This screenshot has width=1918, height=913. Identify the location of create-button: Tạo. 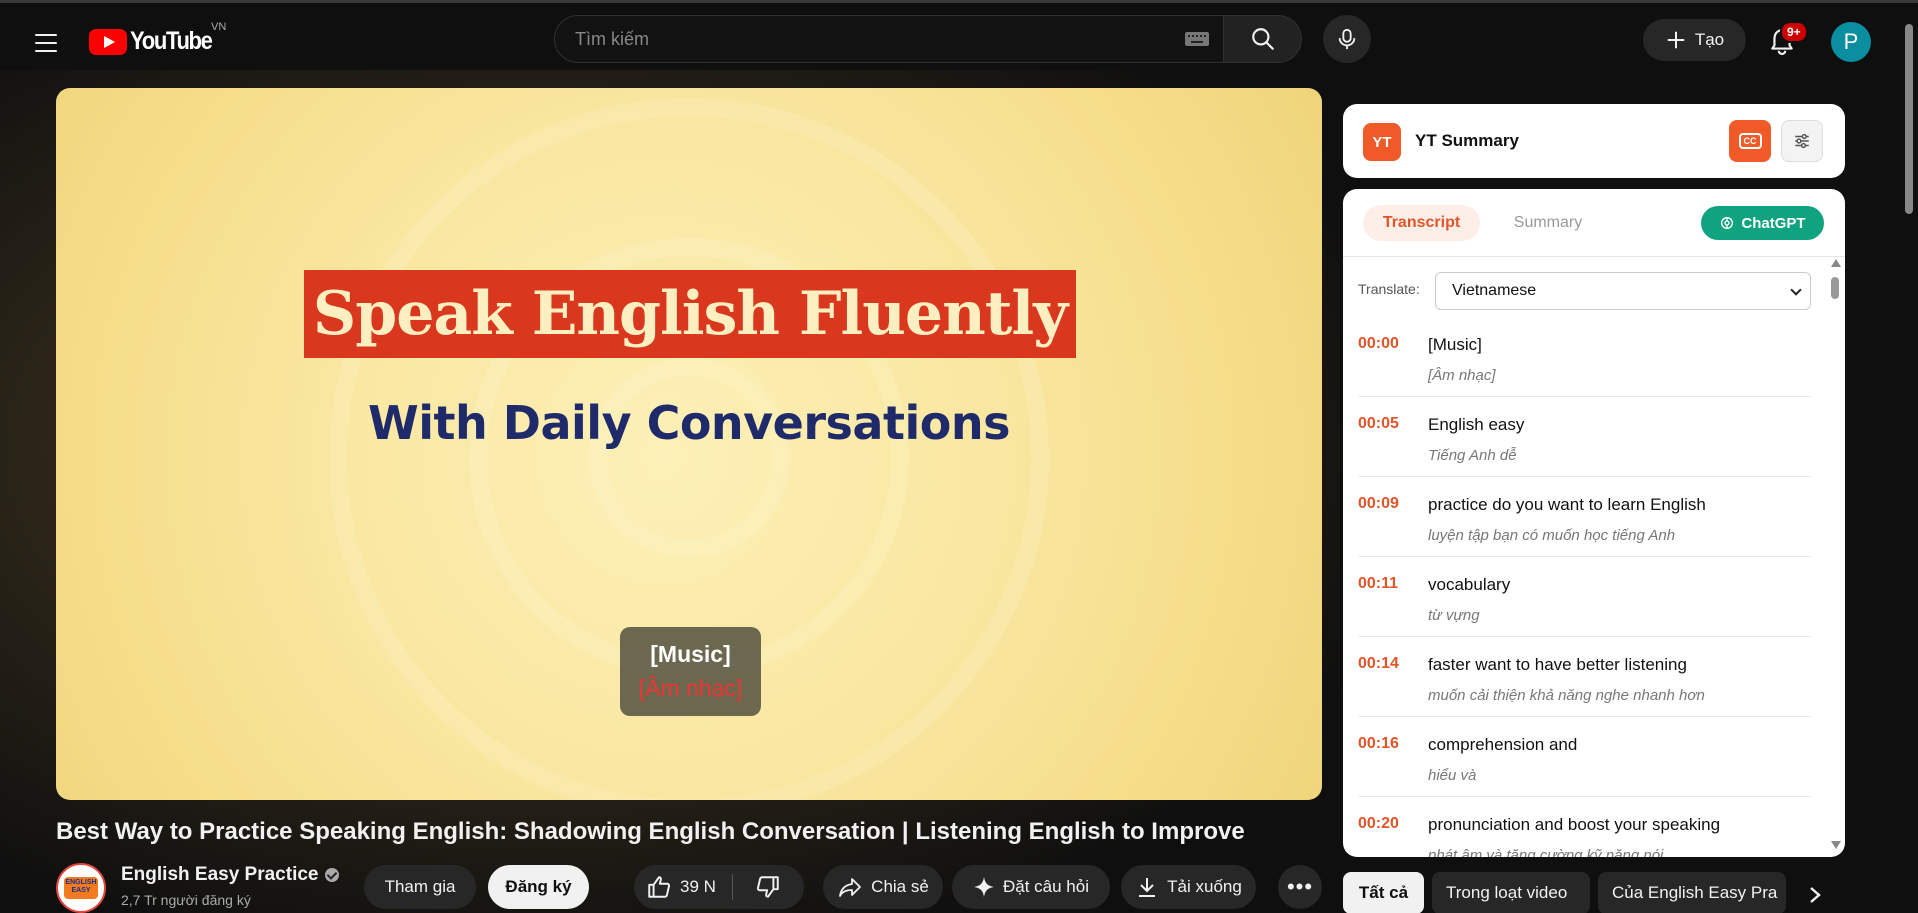
(1694, 40).